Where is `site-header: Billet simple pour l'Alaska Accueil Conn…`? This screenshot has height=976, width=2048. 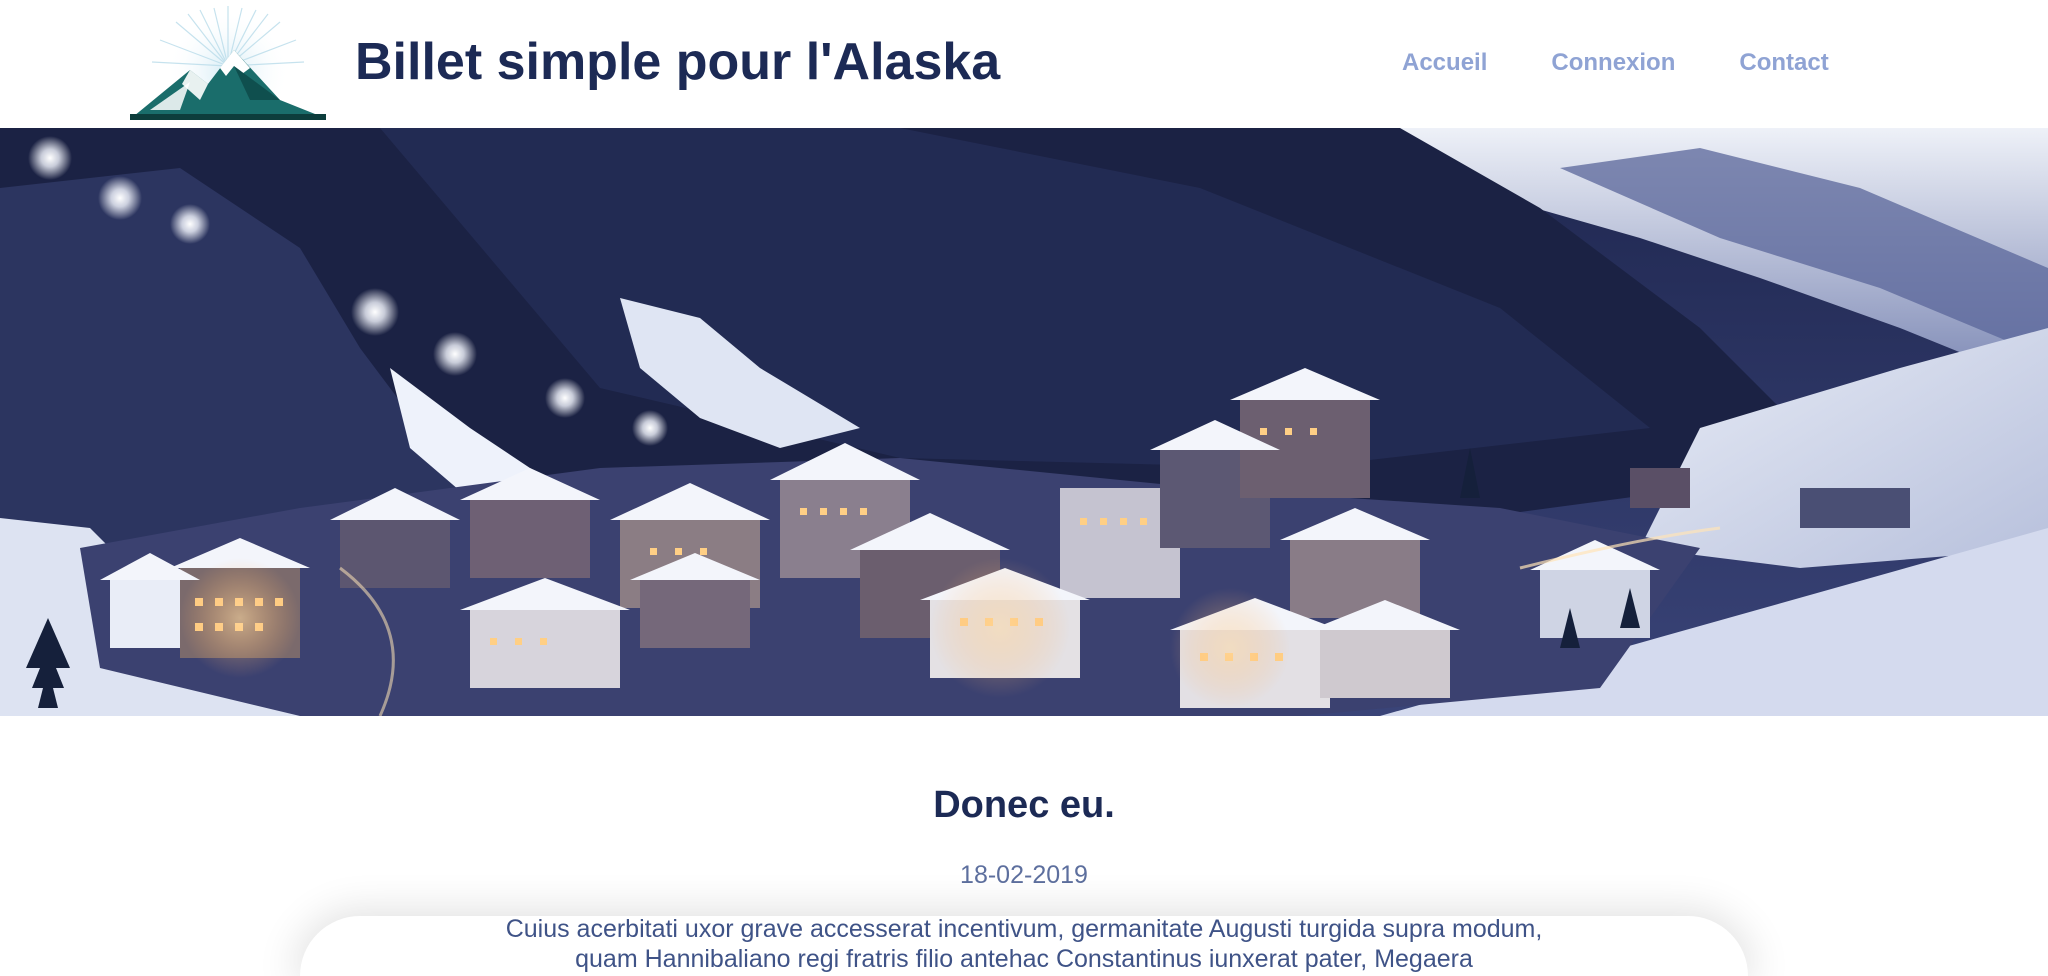
site-header: Billet simple pour l'Alaska Accueil Conn… is located at coordinates (1024, 64).